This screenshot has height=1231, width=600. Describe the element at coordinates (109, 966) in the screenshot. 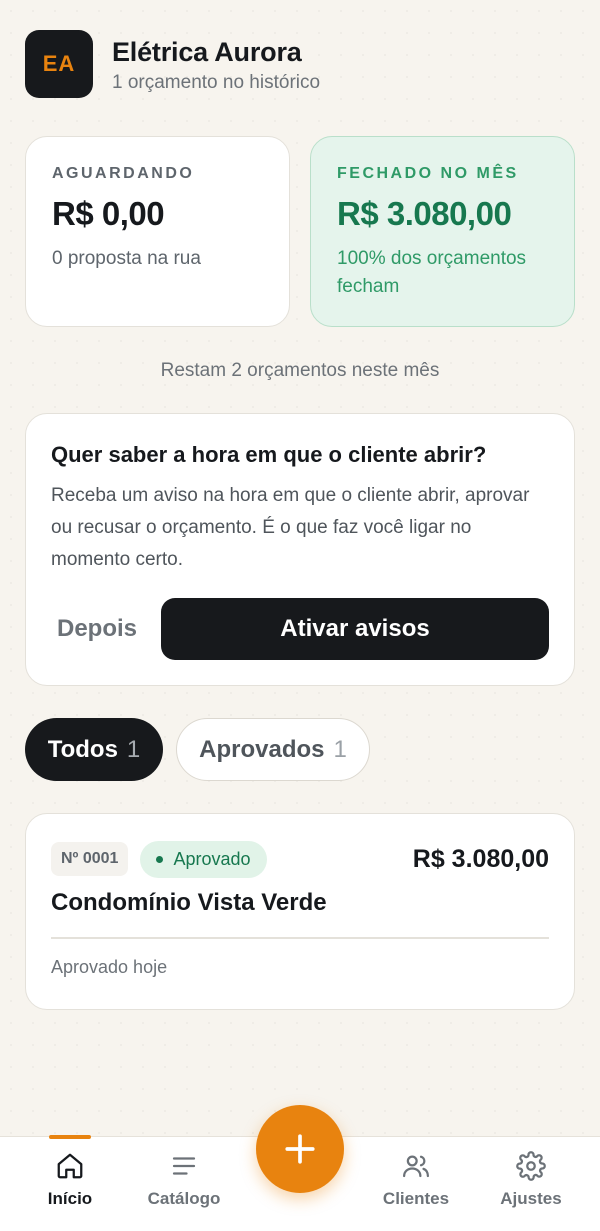

I see `quote-date: Aprovado hoje` at that location.